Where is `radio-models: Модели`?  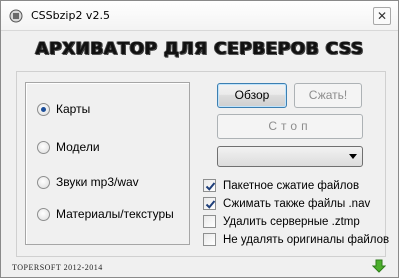
radio-models: Модели is located at coordinates (68, 147).